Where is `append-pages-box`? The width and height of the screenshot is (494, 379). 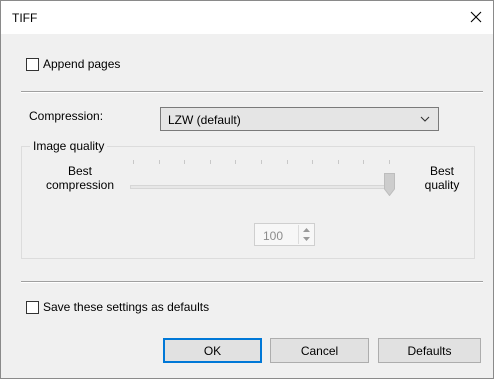 append-pages-box is located at coordinates (32, 64).